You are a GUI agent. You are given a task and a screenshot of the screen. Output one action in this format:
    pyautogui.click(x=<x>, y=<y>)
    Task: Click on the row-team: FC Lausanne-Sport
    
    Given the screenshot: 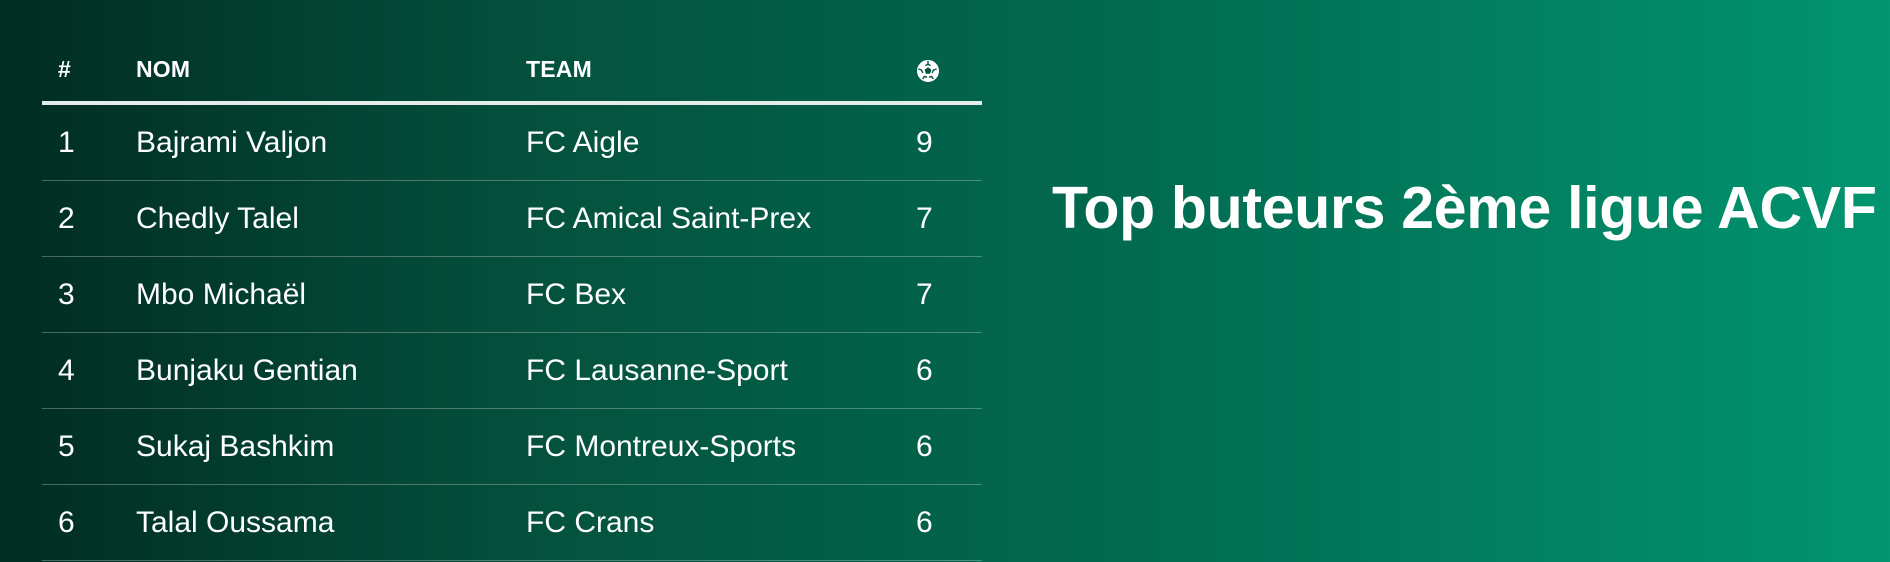 What is the action you would take?
    pyautogui.click(x=721, y=370)
    